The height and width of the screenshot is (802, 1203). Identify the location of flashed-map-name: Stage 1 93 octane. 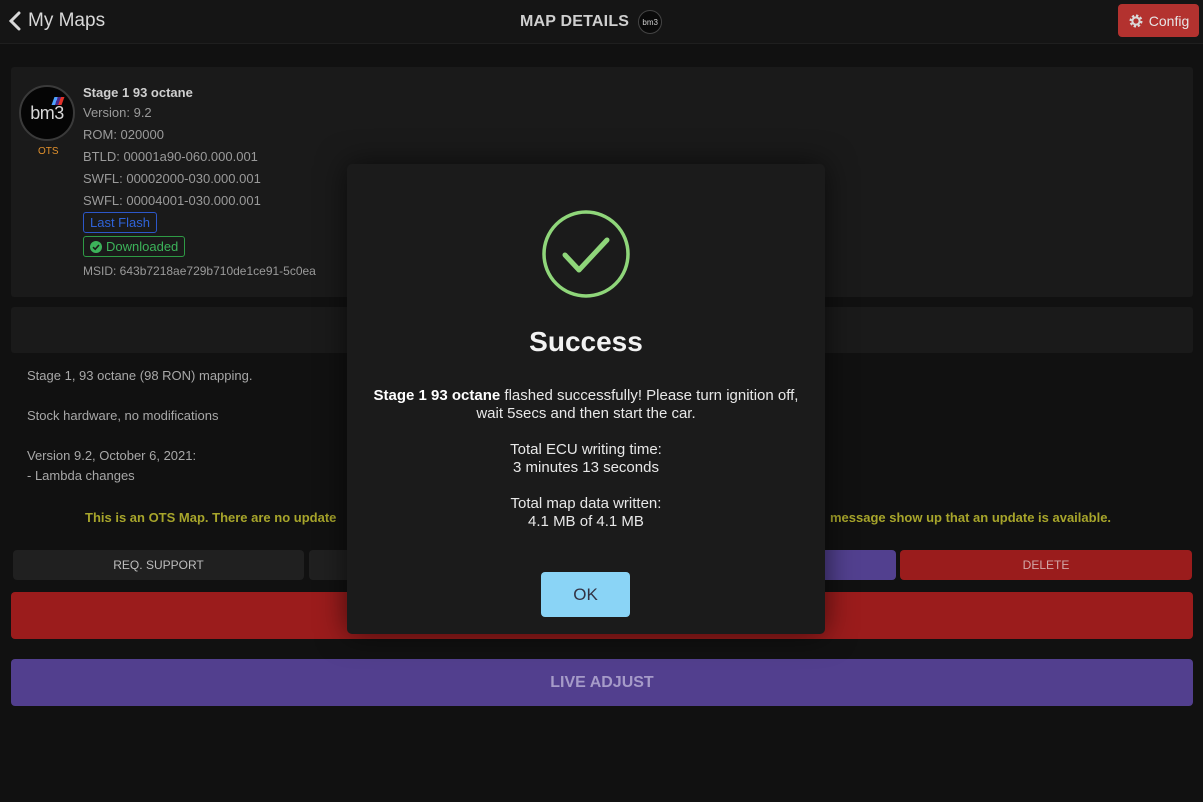
(437, 395).